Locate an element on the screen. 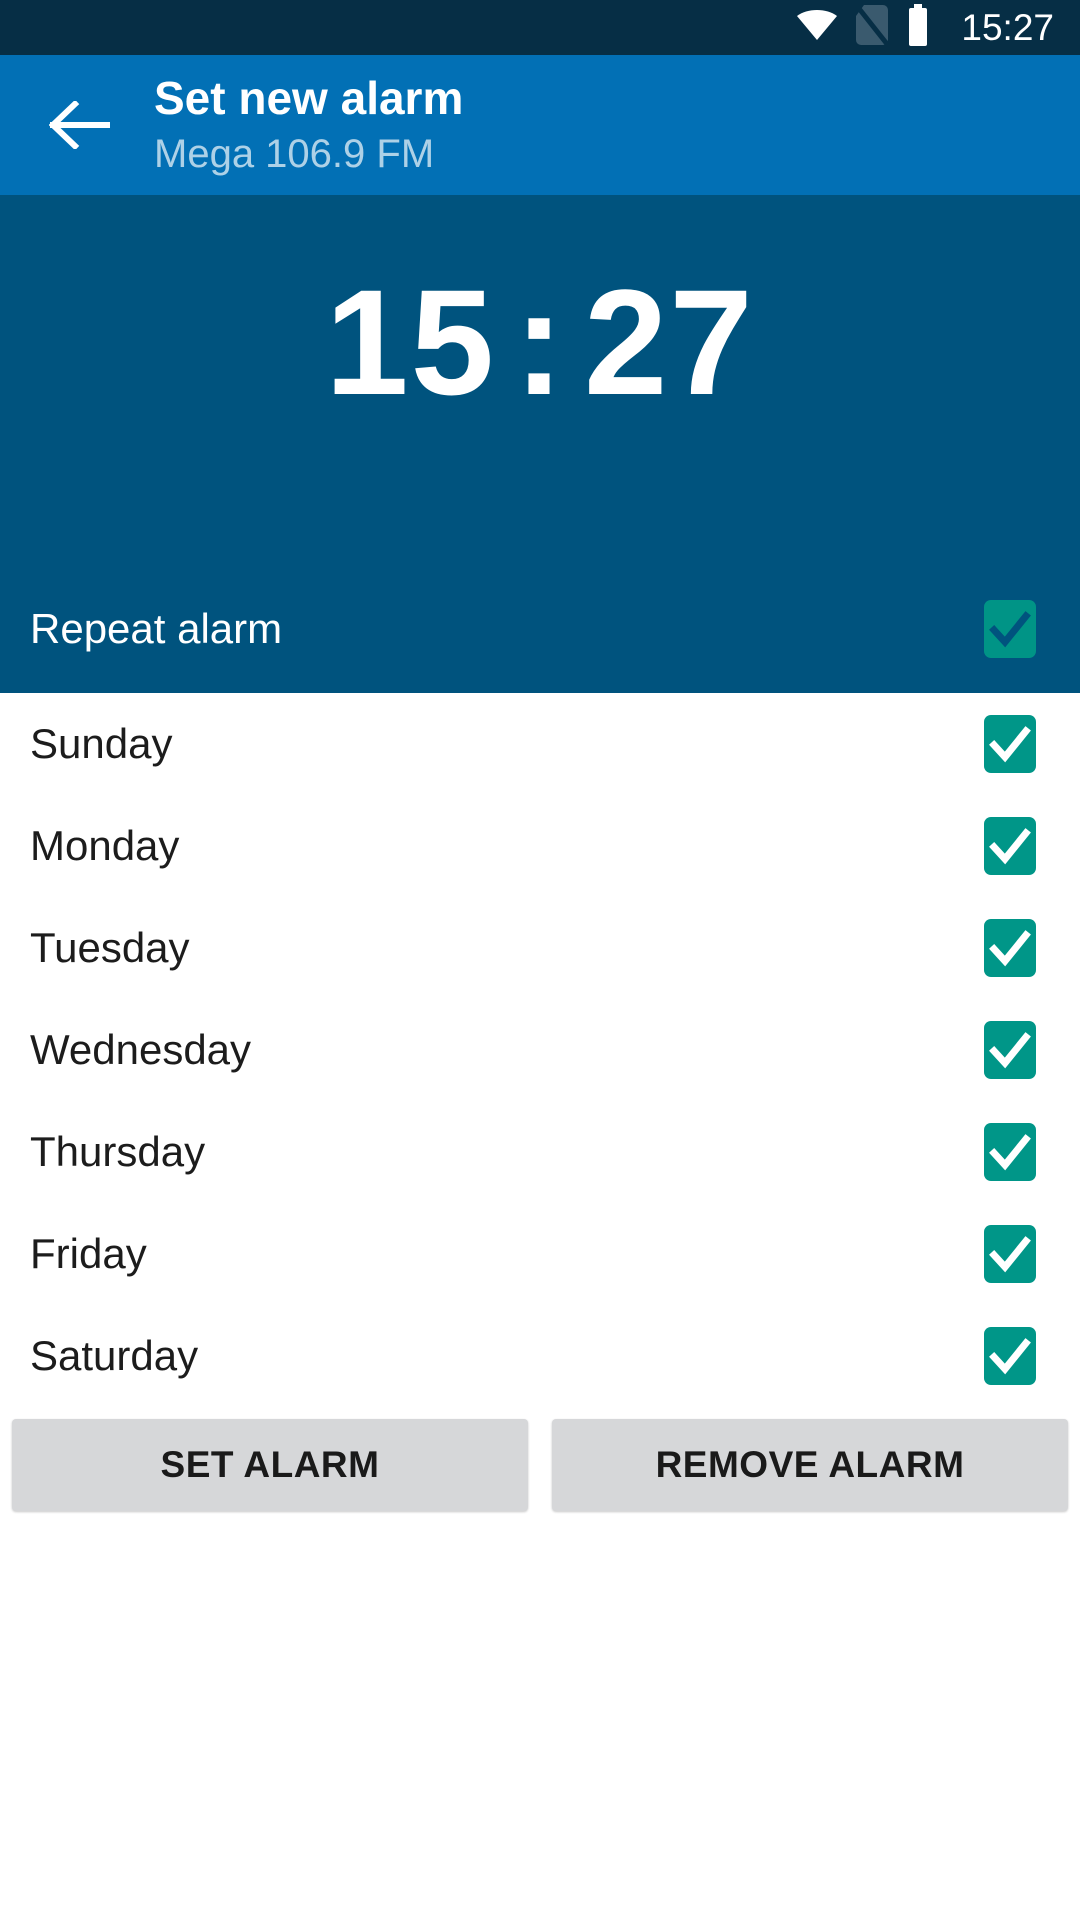 Image resolution: width=1080 pixels, height=1920 pixels. remove-alarm-button: REMOVE ALARM is located at coordinates (810, 1465).